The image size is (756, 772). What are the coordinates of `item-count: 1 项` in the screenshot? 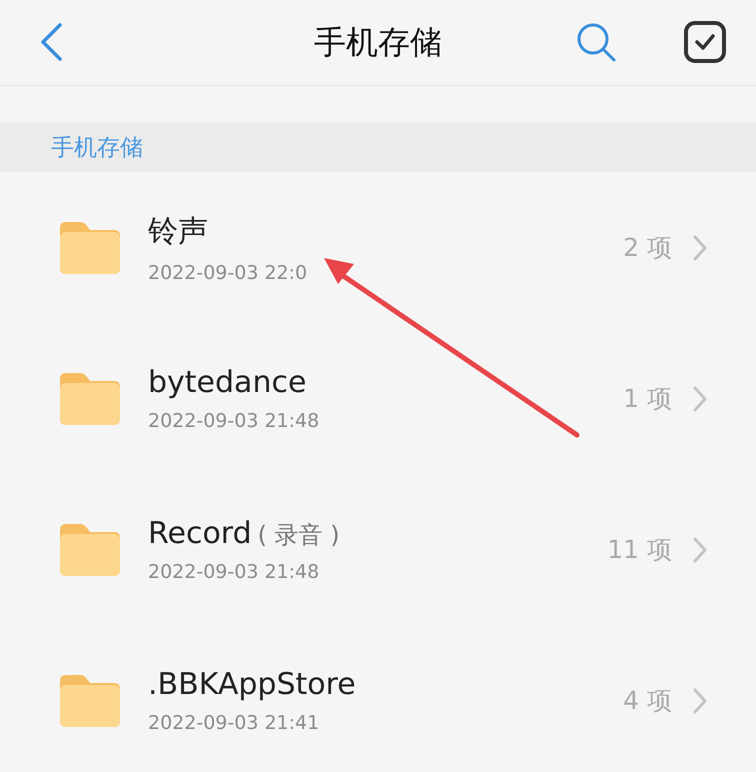 It's located at (647, 399).